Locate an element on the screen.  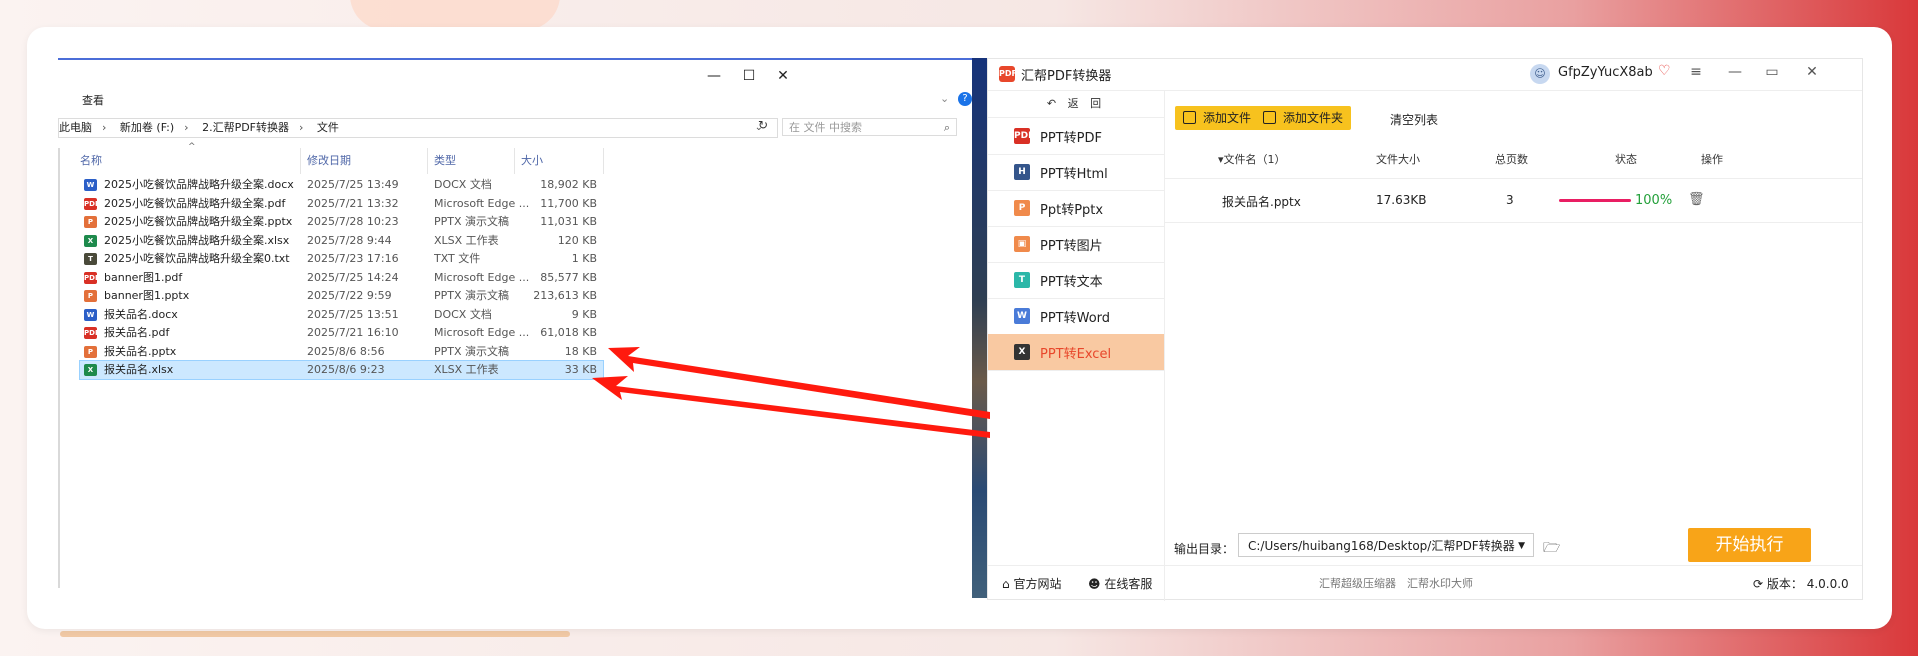
arrow-to-pptx is located at coordinates (799, 383).